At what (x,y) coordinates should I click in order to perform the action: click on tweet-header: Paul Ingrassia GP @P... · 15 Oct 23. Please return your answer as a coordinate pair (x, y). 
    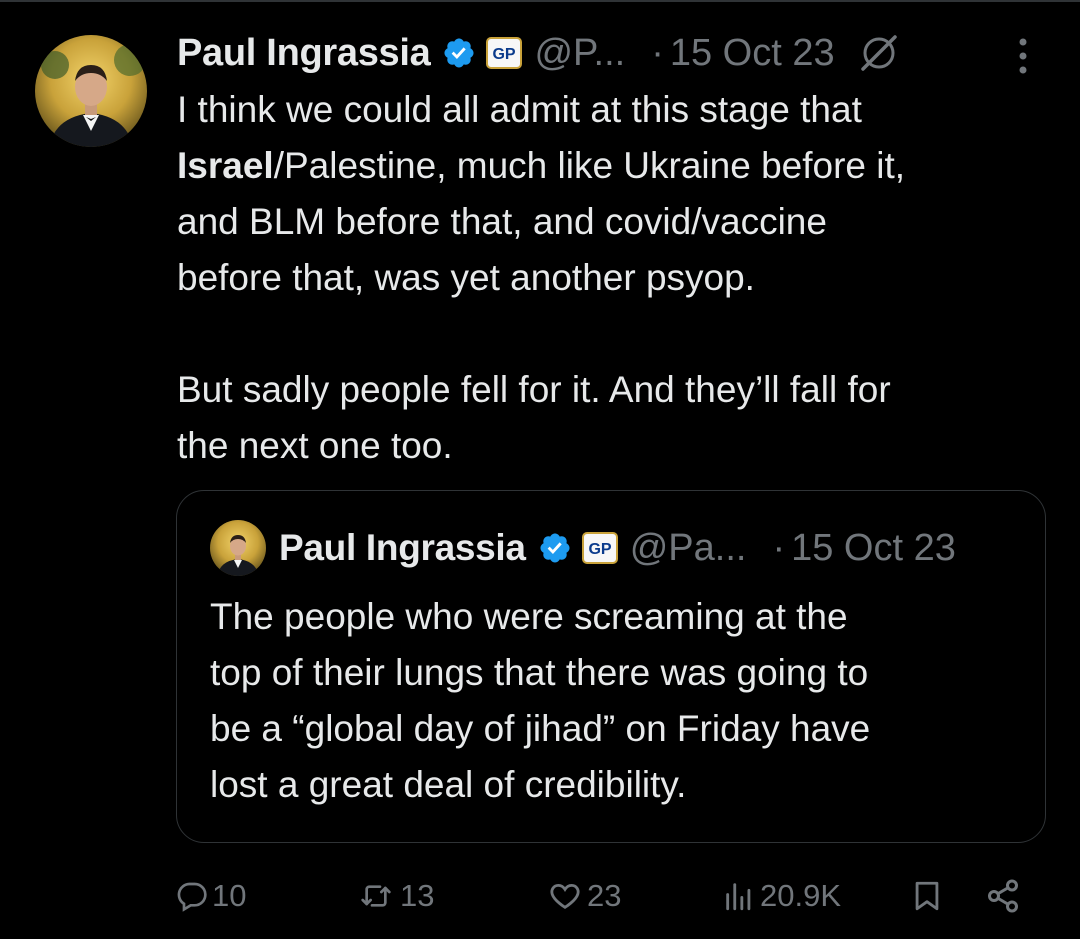
    Looking at the image, I should click on (617, 53).